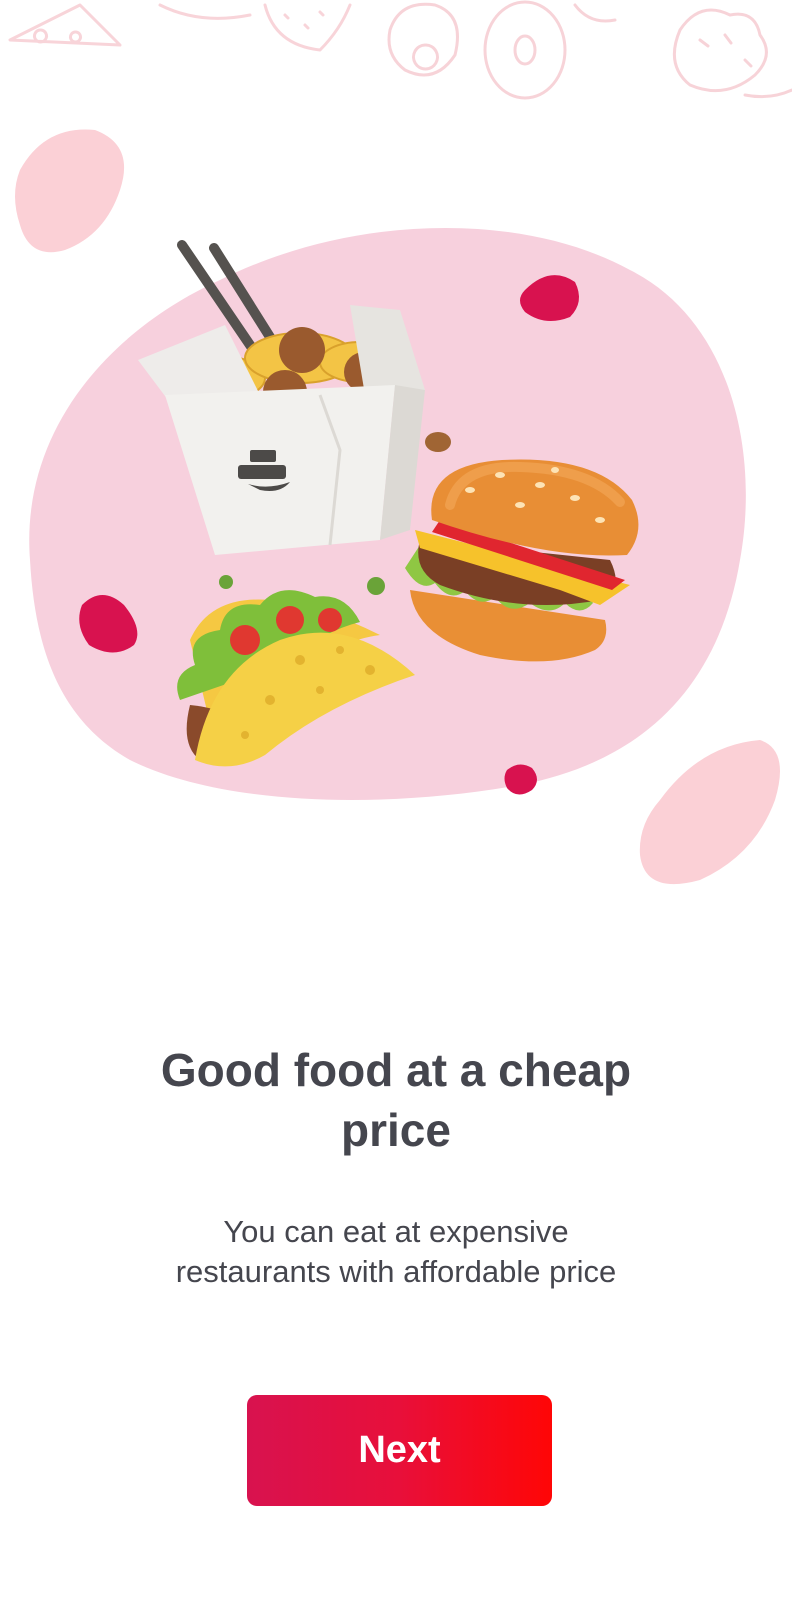 Image resolution: width=792 pixels, height=1600 pixels. Describe the element at coordinates (396, 1100) in the screenshot. I see `page-title: Good food at a cheap price` at that location.